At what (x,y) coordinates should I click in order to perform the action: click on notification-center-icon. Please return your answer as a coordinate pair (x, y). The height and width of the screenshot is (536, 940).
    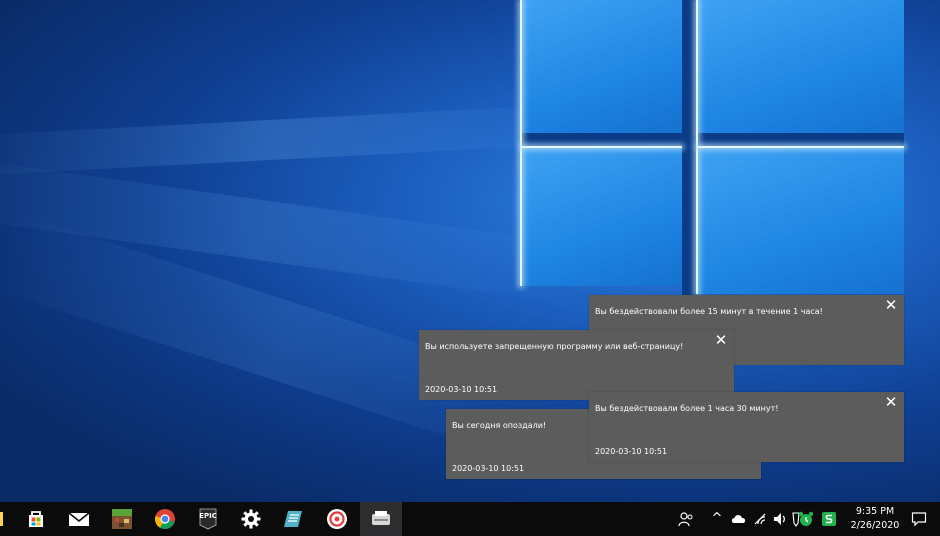
    Looking at the image, I should click on (919, 519).